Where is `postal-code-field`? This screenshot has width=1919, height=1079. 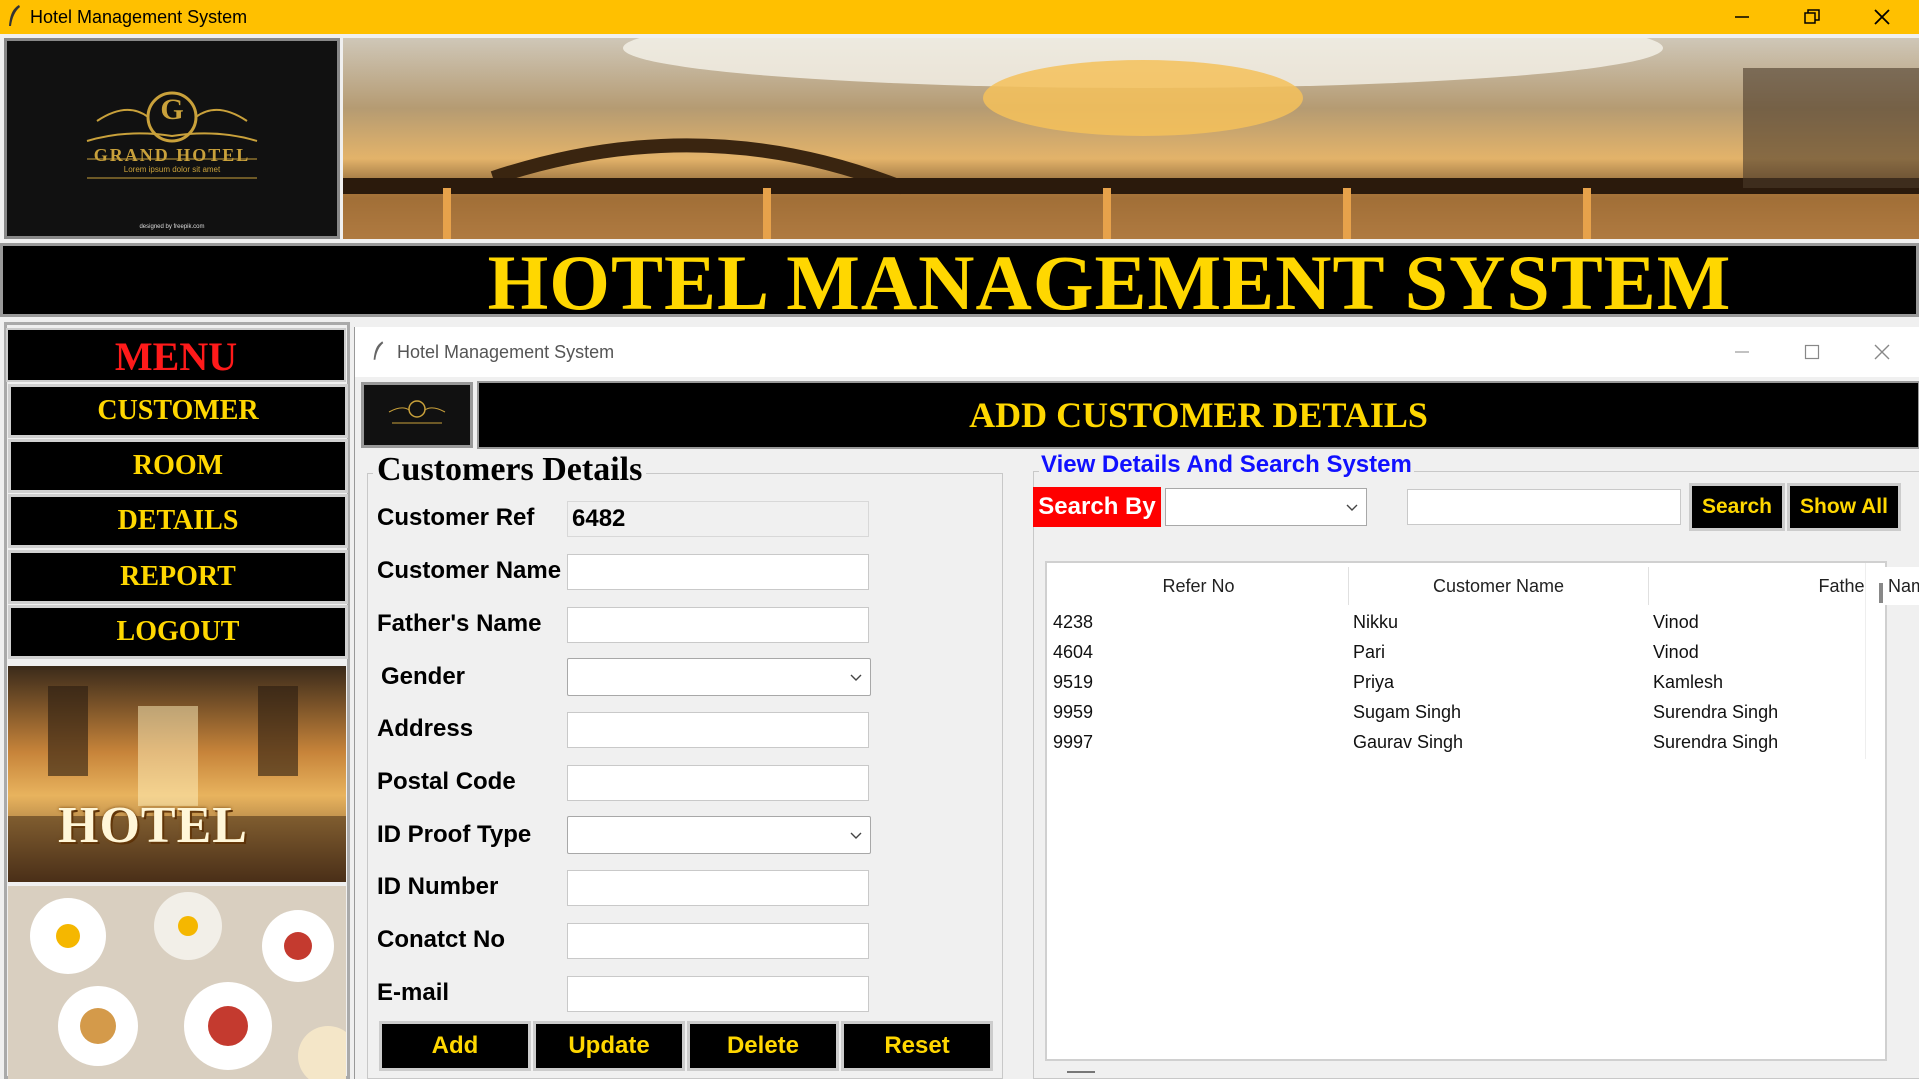 postal-code-field is located at coordinates (718, 783).